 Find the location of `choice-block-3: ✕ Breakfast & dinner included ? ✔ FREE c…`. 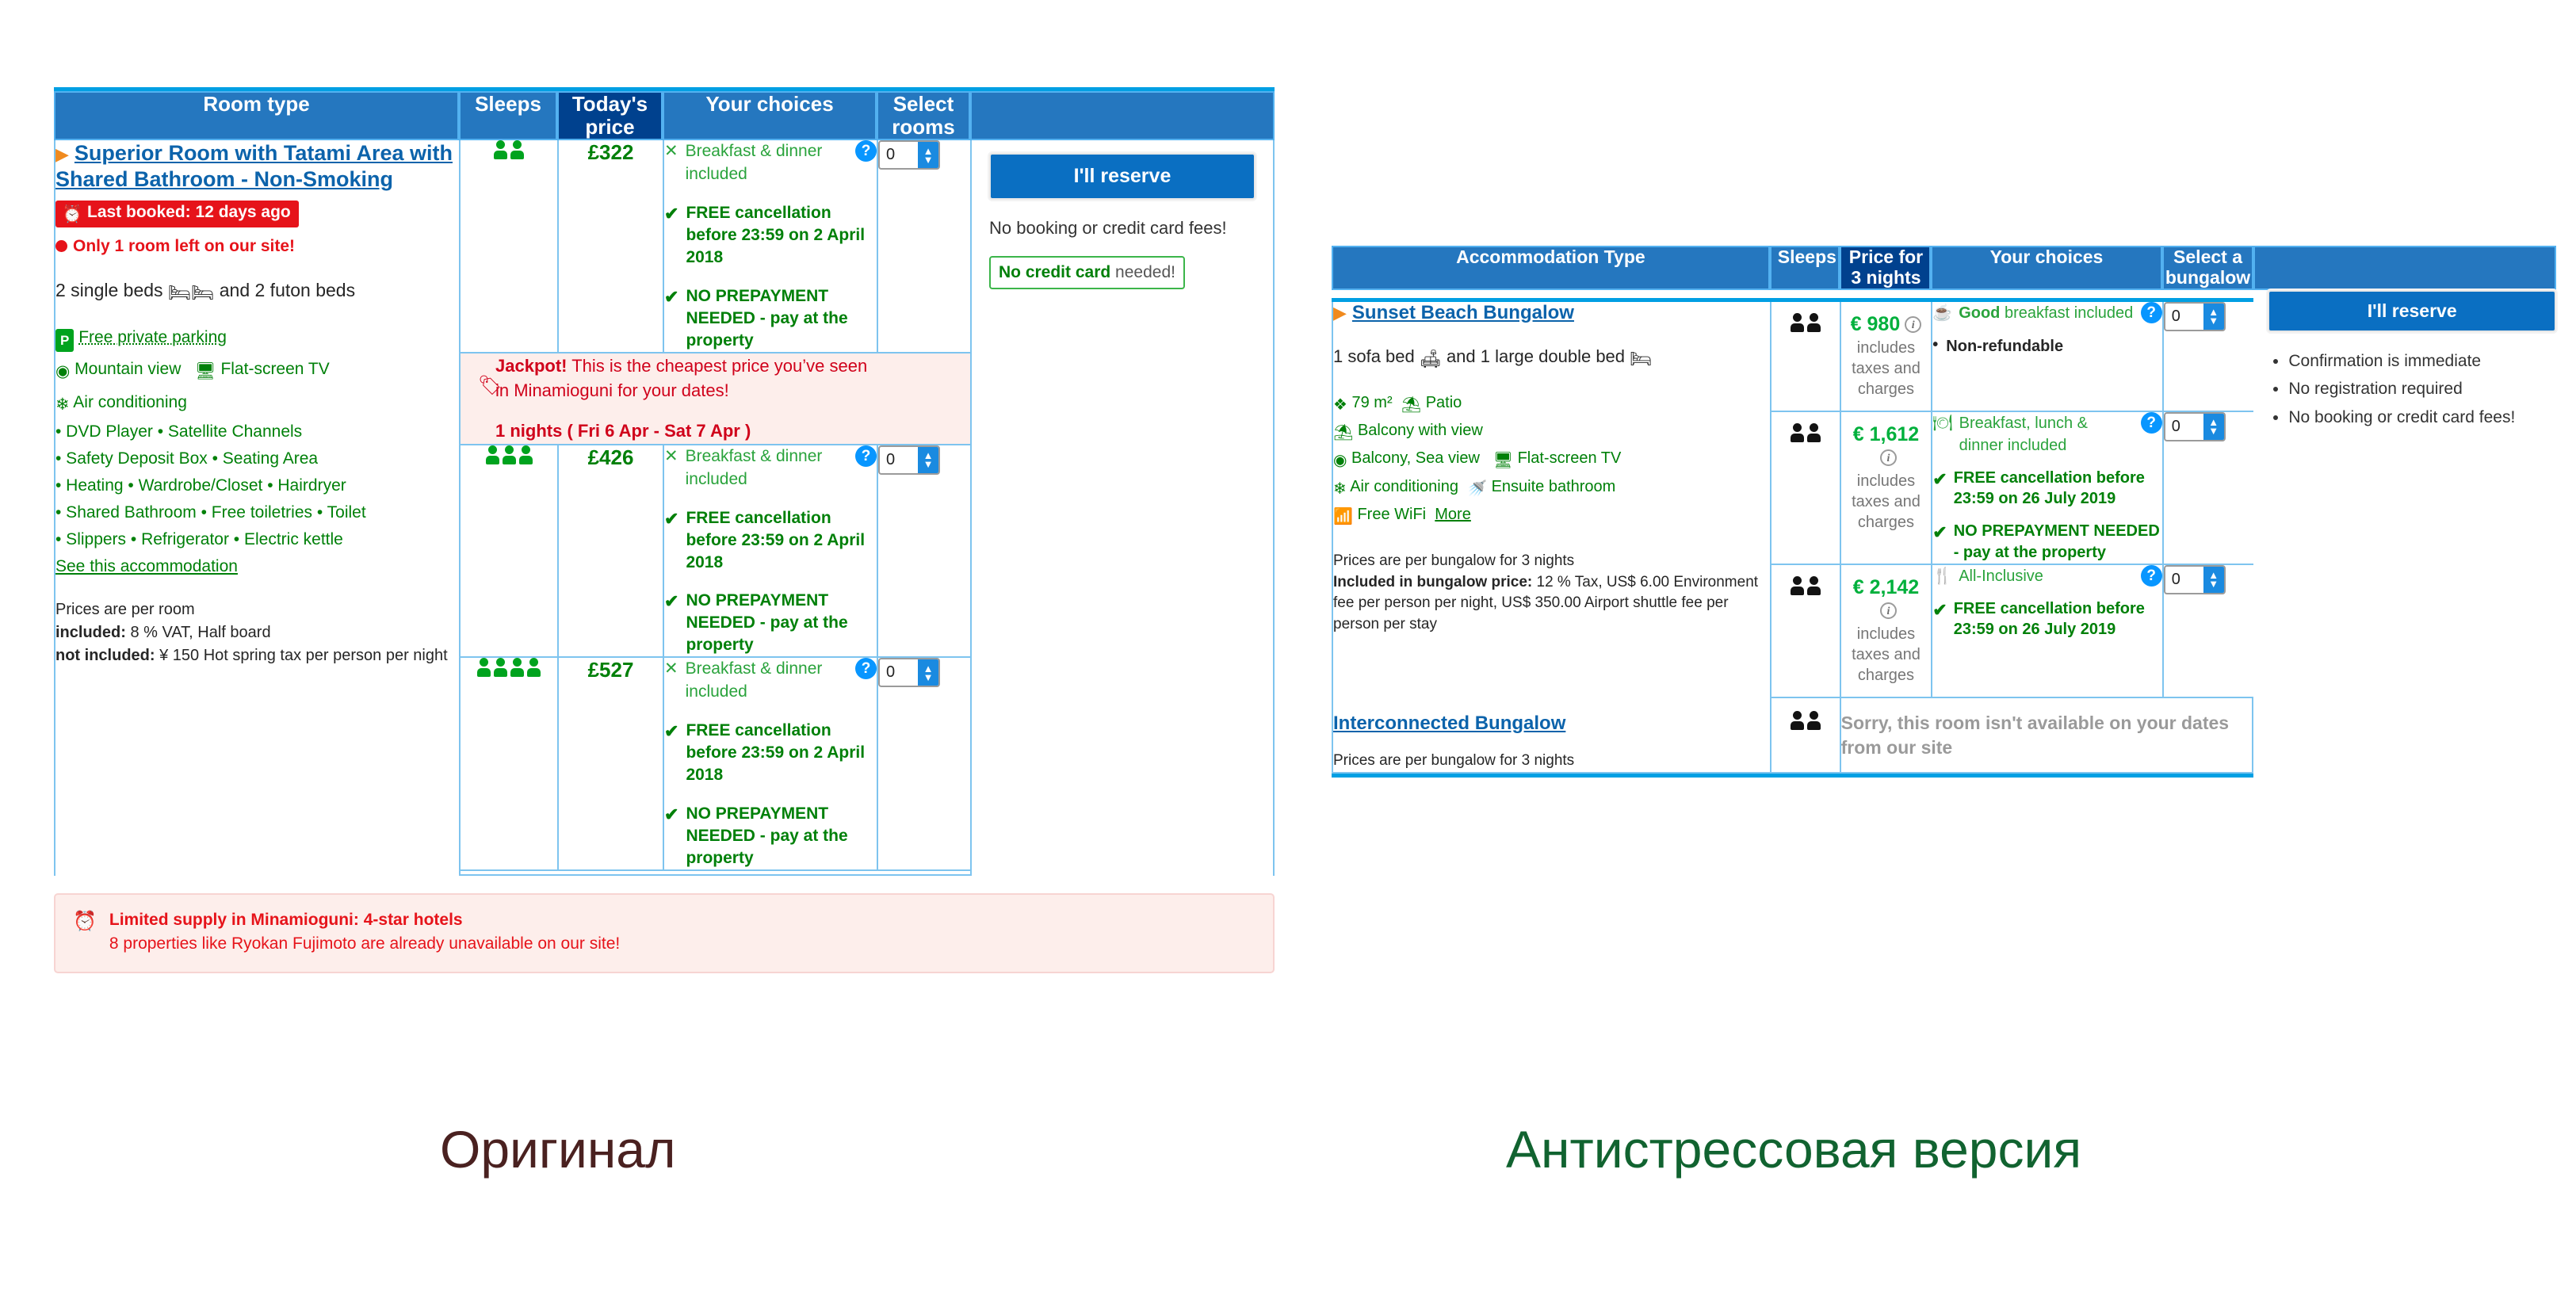

choice-block-3: ✕ Breakfast & dinner included ? ✔ FREE c… is located at coordinates (770, 763).